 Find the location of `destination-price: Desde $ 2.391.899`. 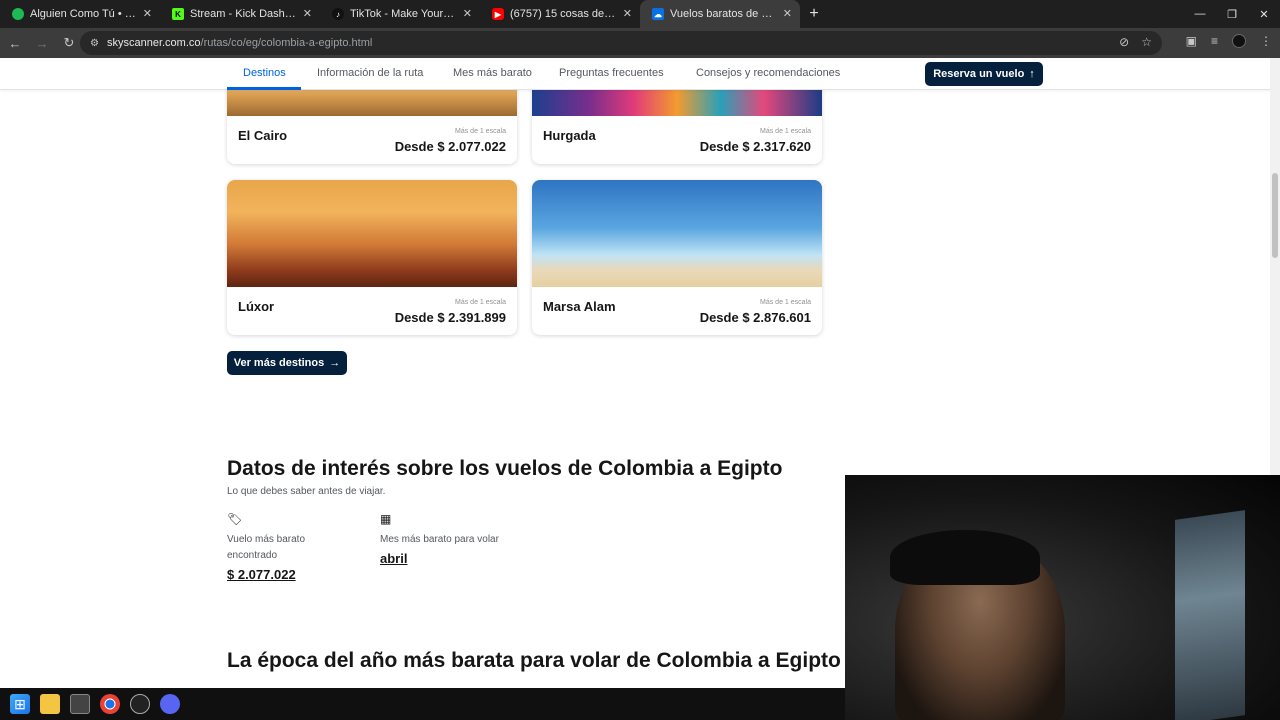

destination-price: Desde $ 2.391.899 is located at coordinates (450, 317).